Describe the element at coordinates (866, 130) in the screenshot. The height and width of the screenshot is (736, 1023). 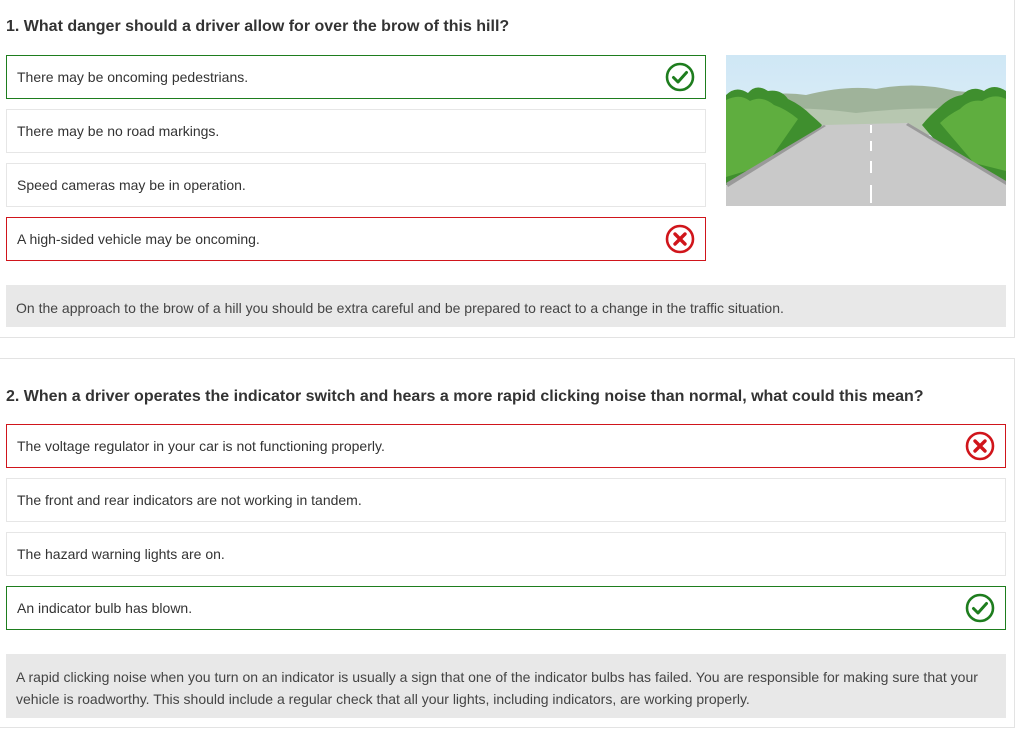
I see `hill-road-image` at that location.